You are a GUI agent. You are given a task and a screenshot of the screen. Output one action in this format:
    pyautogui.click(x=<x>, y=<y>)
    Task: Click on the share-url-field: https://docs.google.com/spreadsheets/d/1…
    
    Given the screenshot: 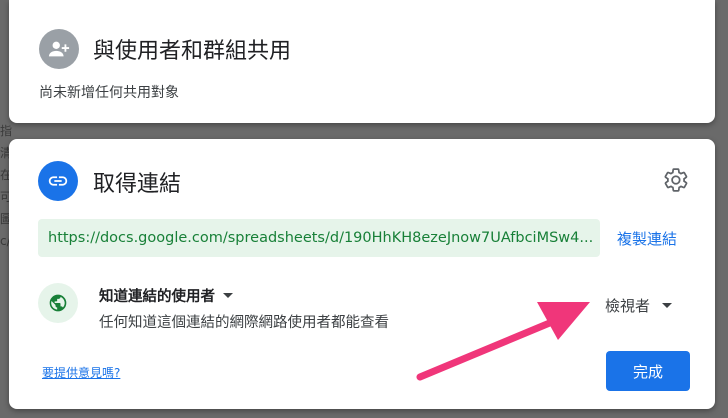 What is the action you would take?
    pyautogui.click(x=319, y=238)
    